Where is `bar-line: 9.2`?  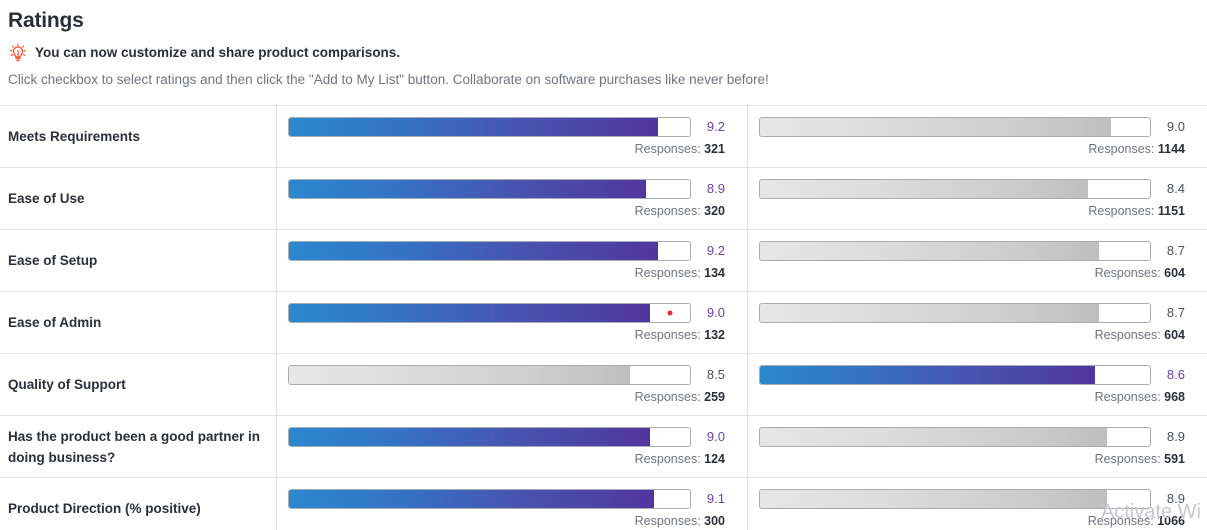 bar-line: 9.2 is located at coordinates (506, 126).